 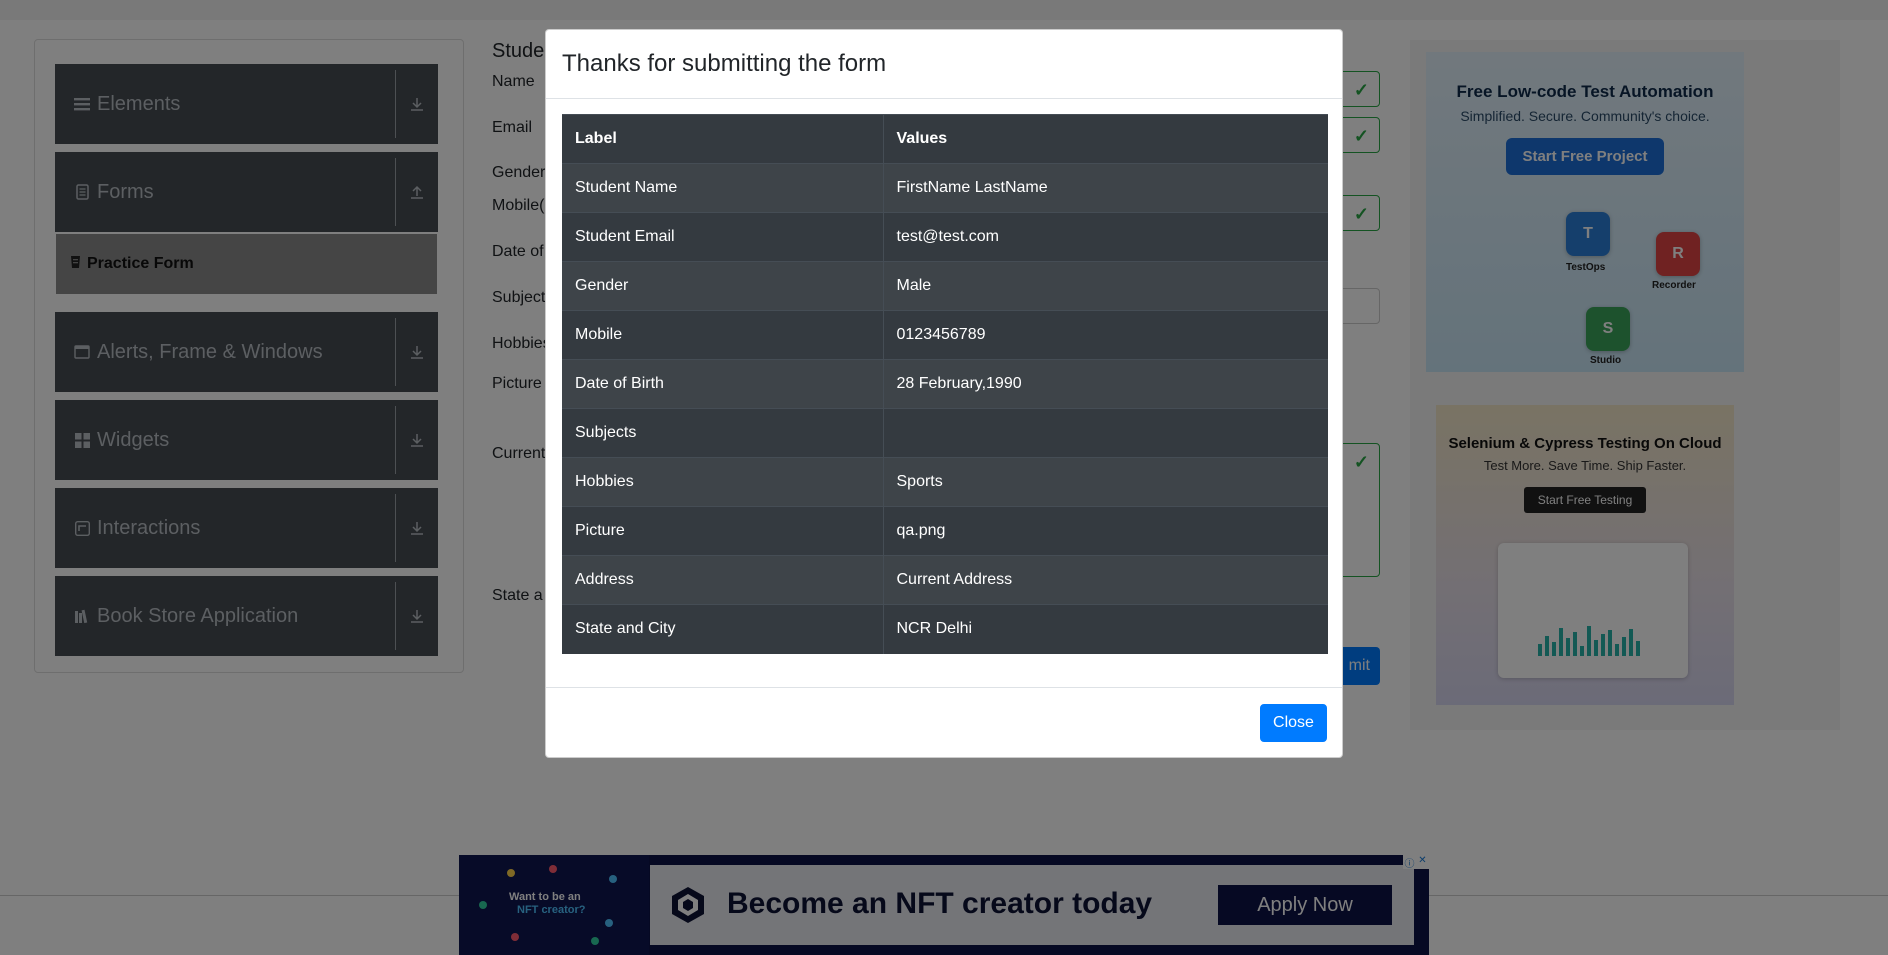 I want to click on row-label: Address, so click(x=723, y=580).